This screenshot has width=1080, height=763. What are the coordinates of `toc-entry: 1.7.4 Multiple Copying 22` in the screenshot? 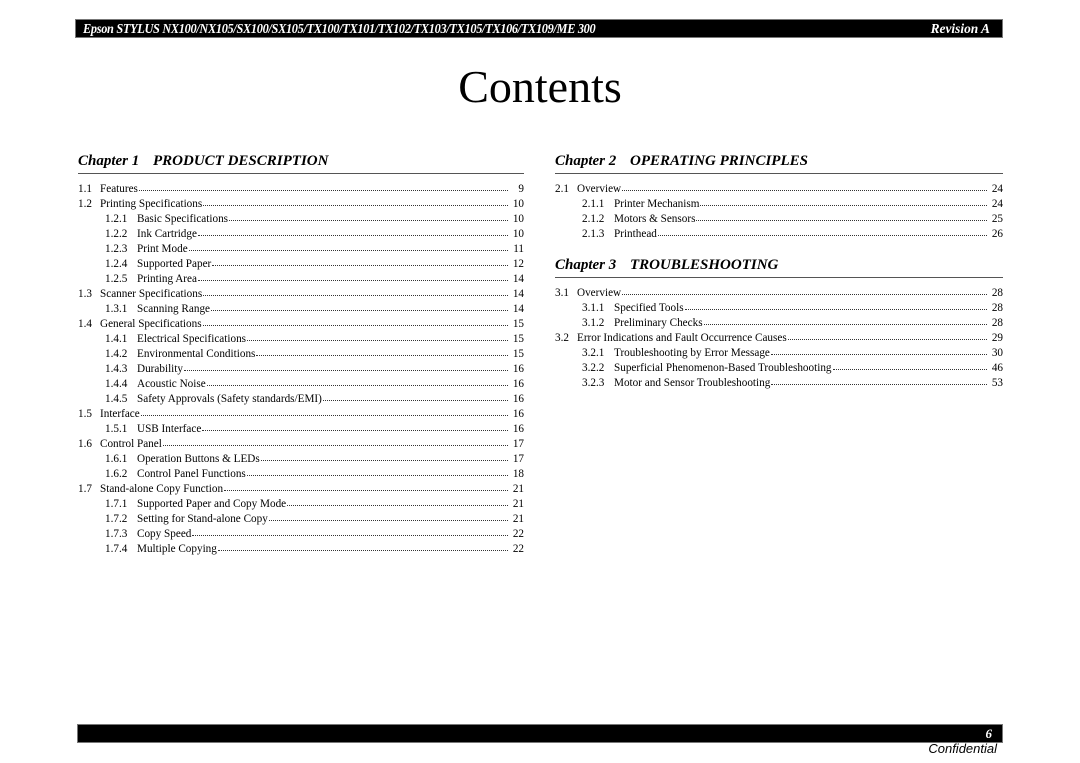 It's located at (301, 547).